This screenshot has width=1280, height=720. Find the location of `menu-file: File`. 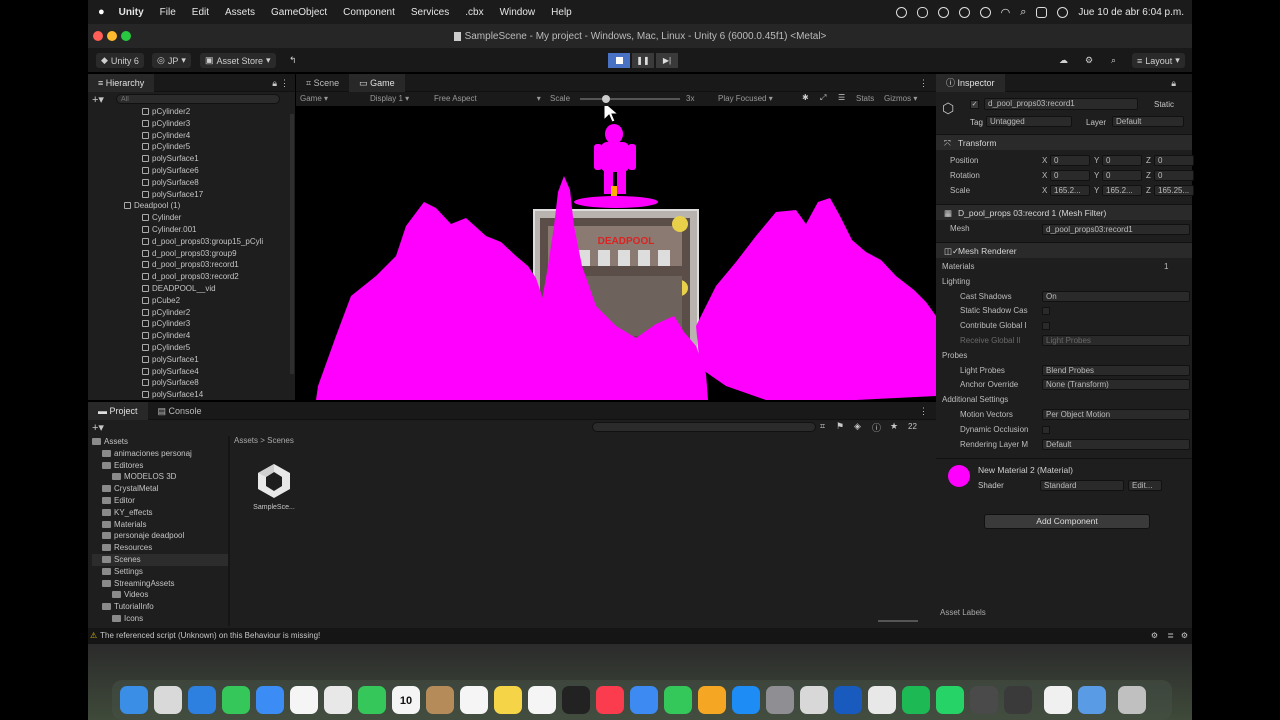

menu-file: File is located at coordinates (168, 12).